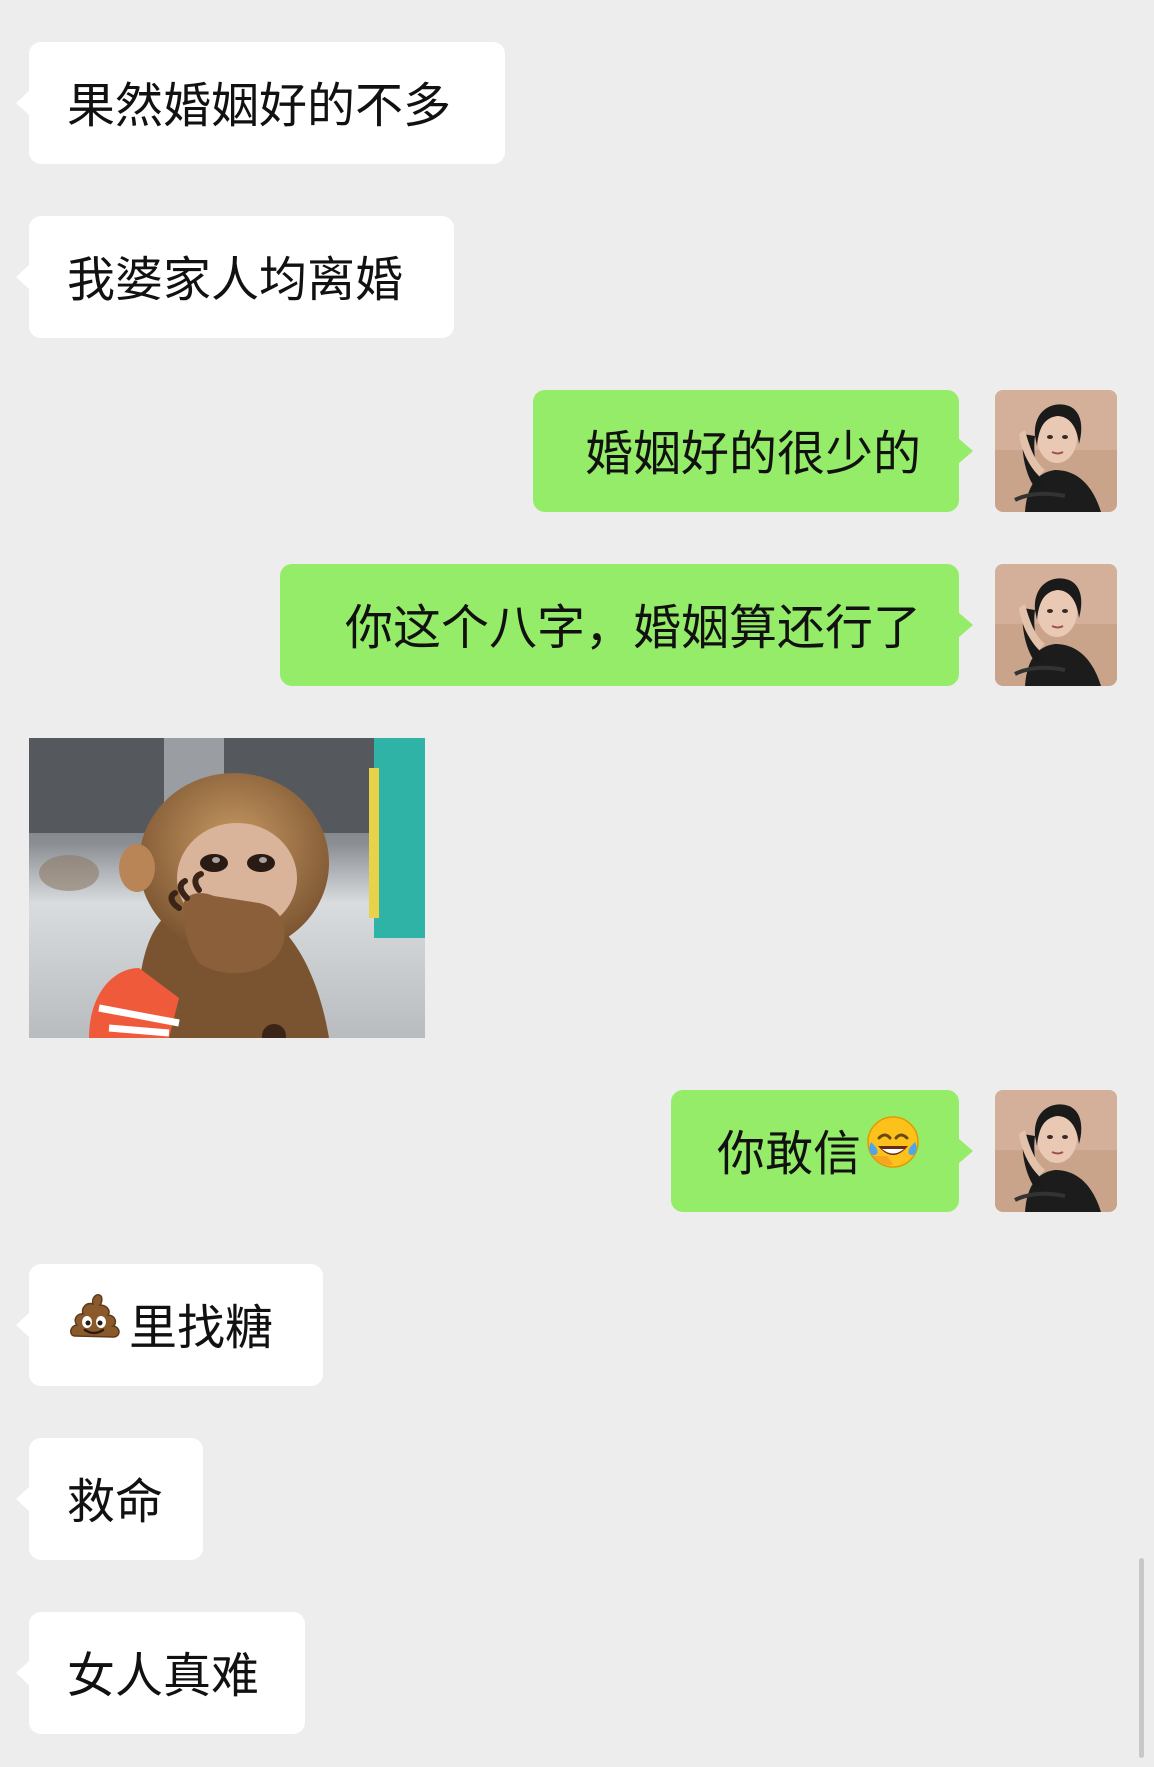 The image size is (1154, 1767). What do you see at coordinates (752, 454) in the screenshot?
I see `message-text: 婚姻好的很少的` at bounding box center [752, 454].